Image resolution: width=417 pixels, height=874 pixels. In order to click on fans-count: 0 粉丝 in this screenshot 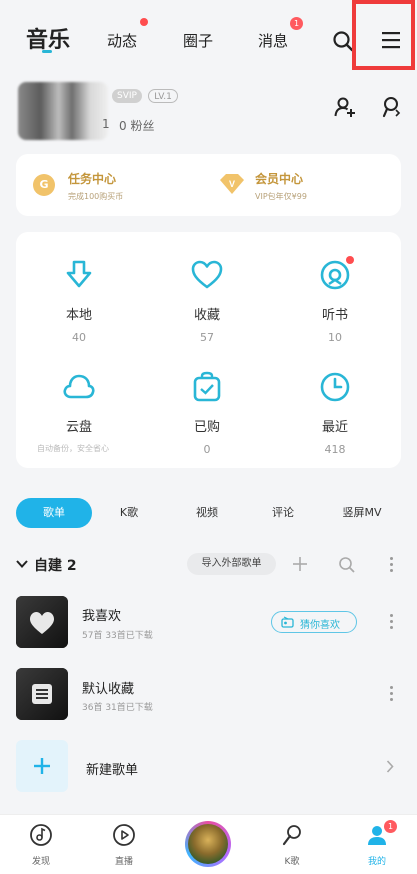, I will do `click(136, 125)`.